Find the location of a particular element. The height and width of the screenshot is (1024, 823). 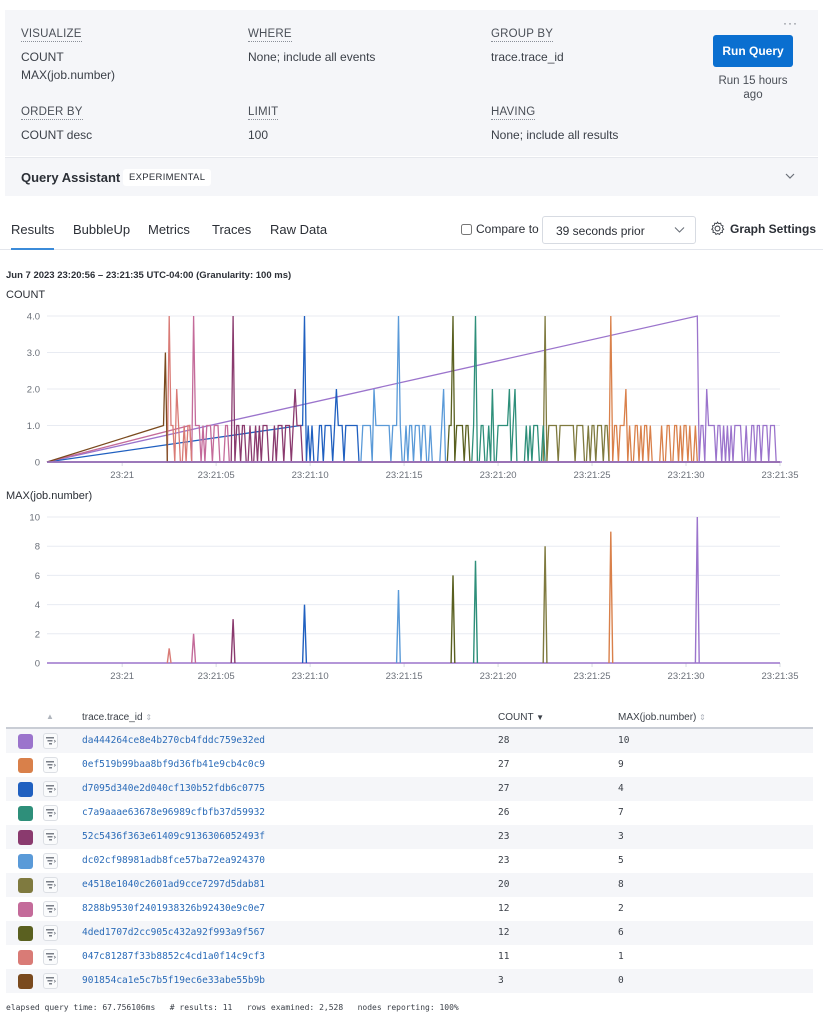

tab-bubbleup: BubbleUp is located at coordinates (101, 229).